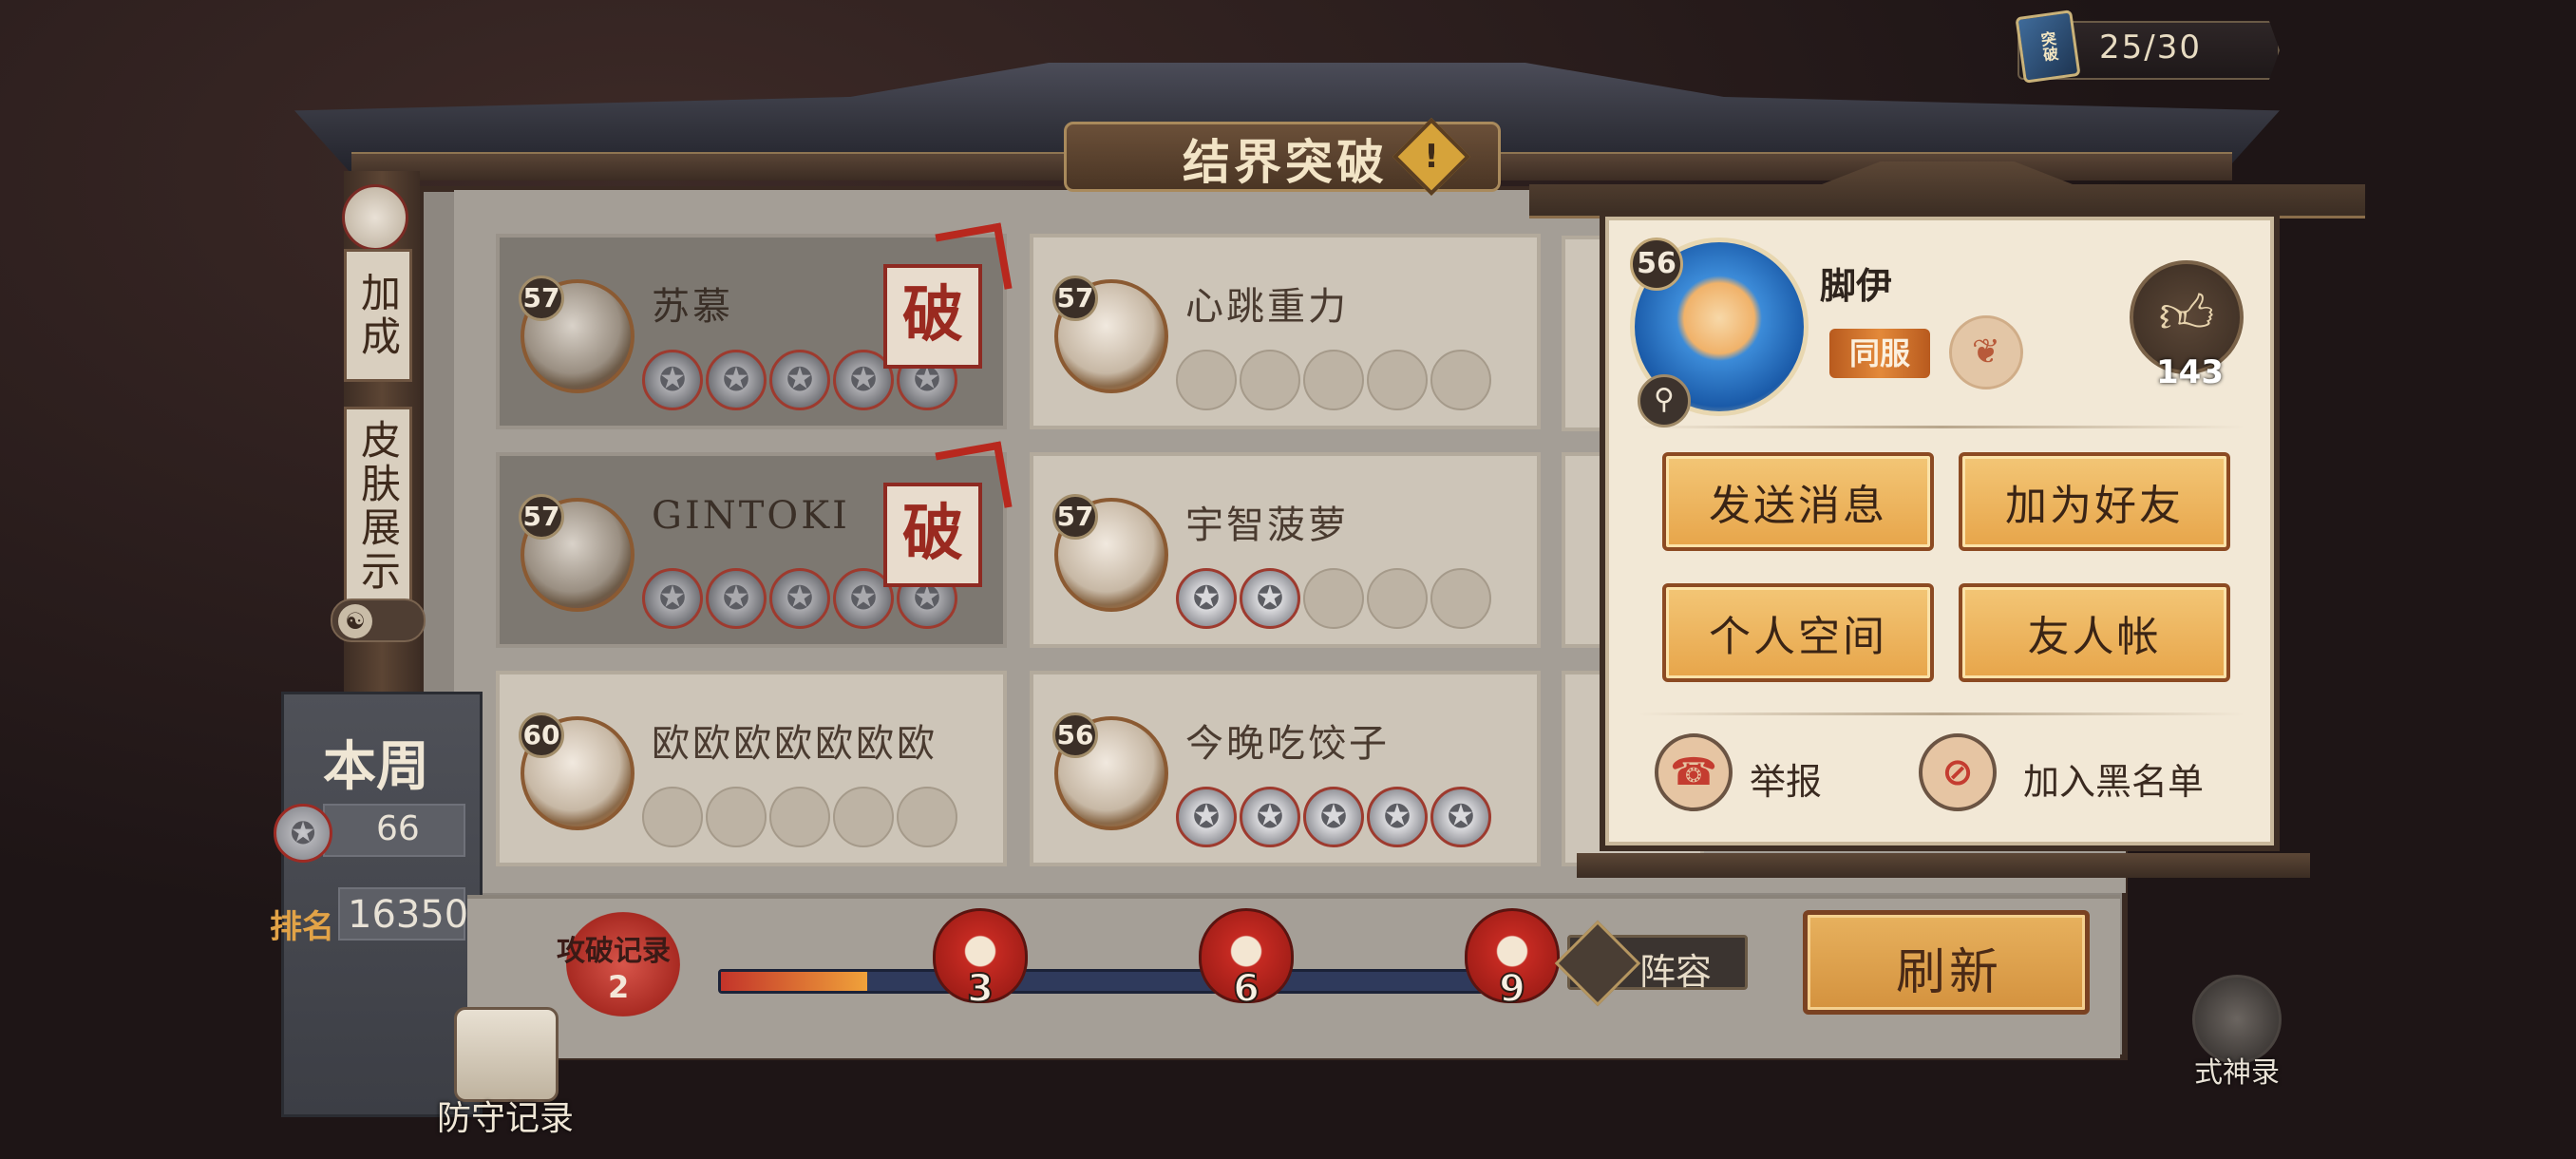 The width and height of the screenshot is (2576, 1159). What do you see at coordinates (398, 828) in the screenshot?
I see `weekly-medal-count: 66` at bounding box center [398, 828].